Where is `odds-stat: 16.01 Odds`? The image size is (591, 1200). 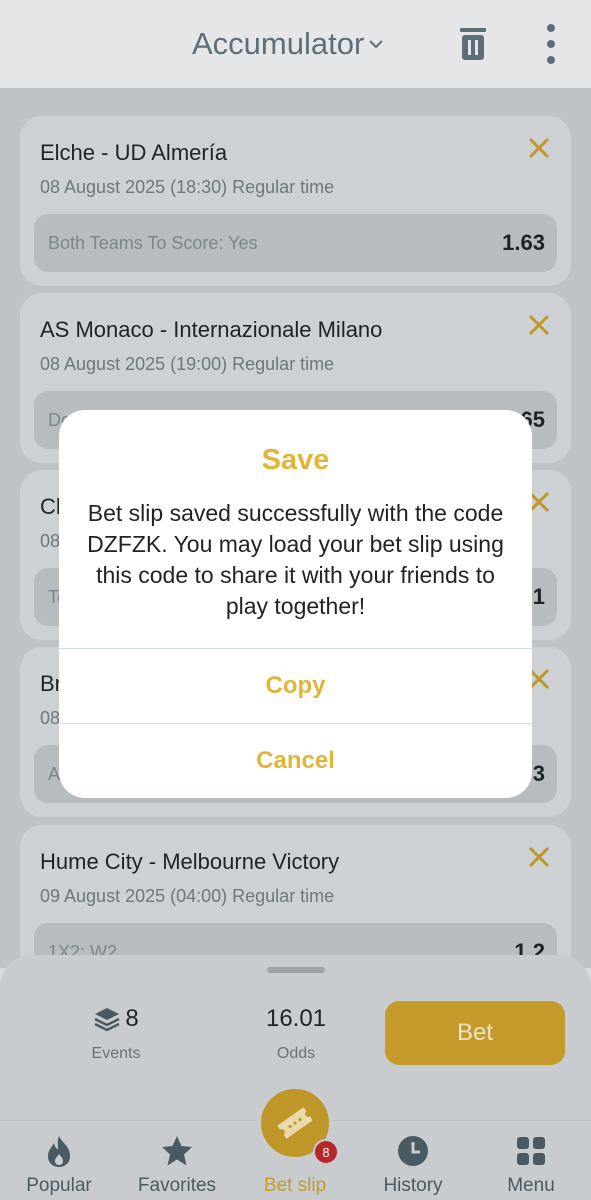 odds-stat: 16.01 Odds is located at coordinates (296, 1034).